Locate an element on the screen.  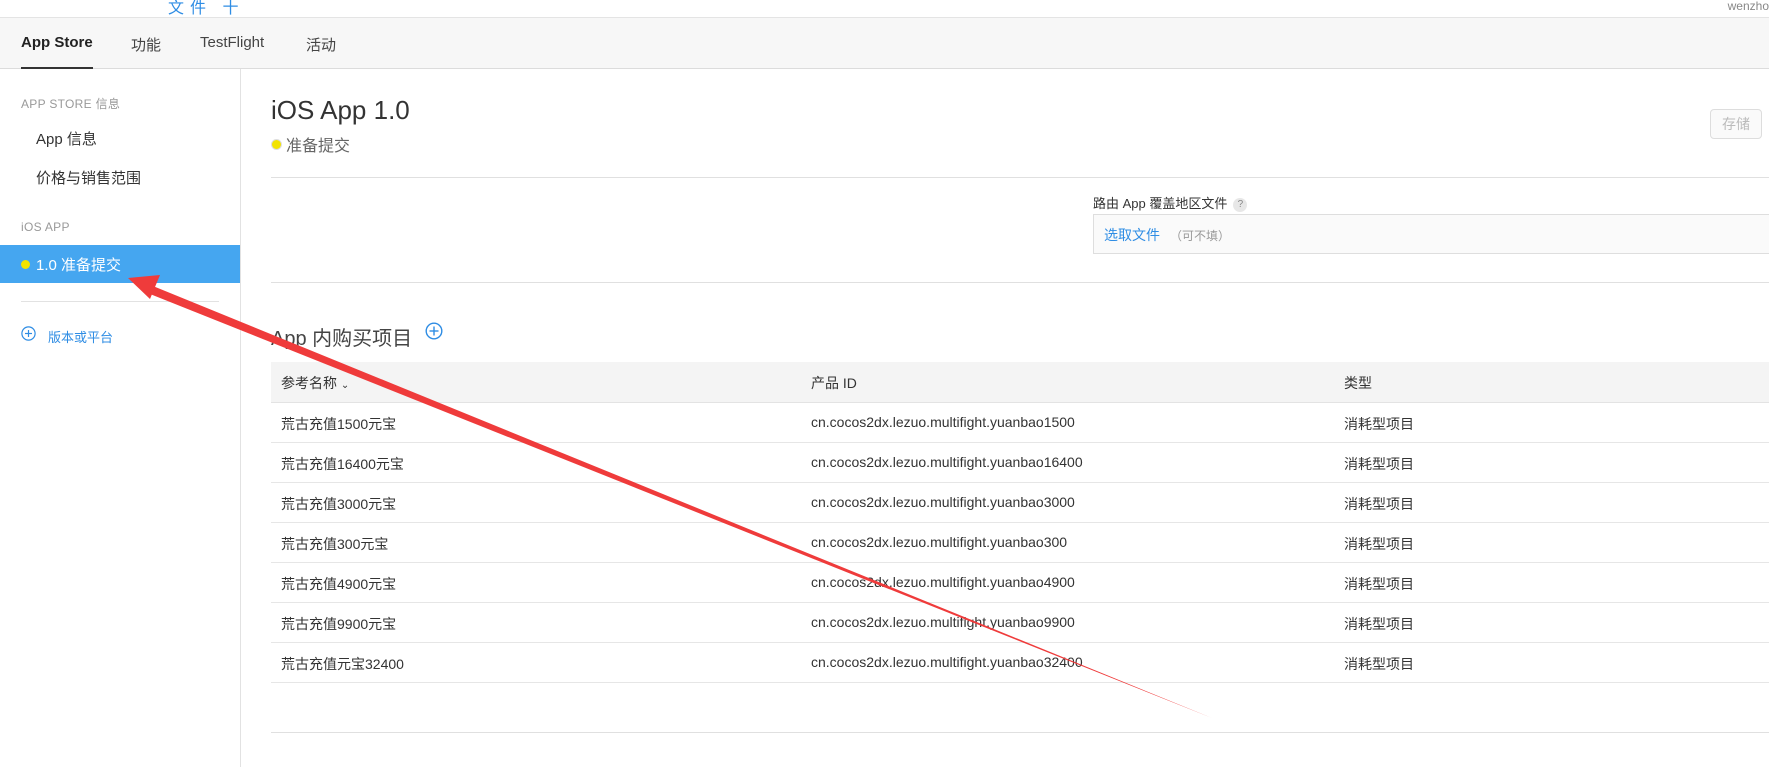
tab-features: 功能 is located at coordinates (146, 44).